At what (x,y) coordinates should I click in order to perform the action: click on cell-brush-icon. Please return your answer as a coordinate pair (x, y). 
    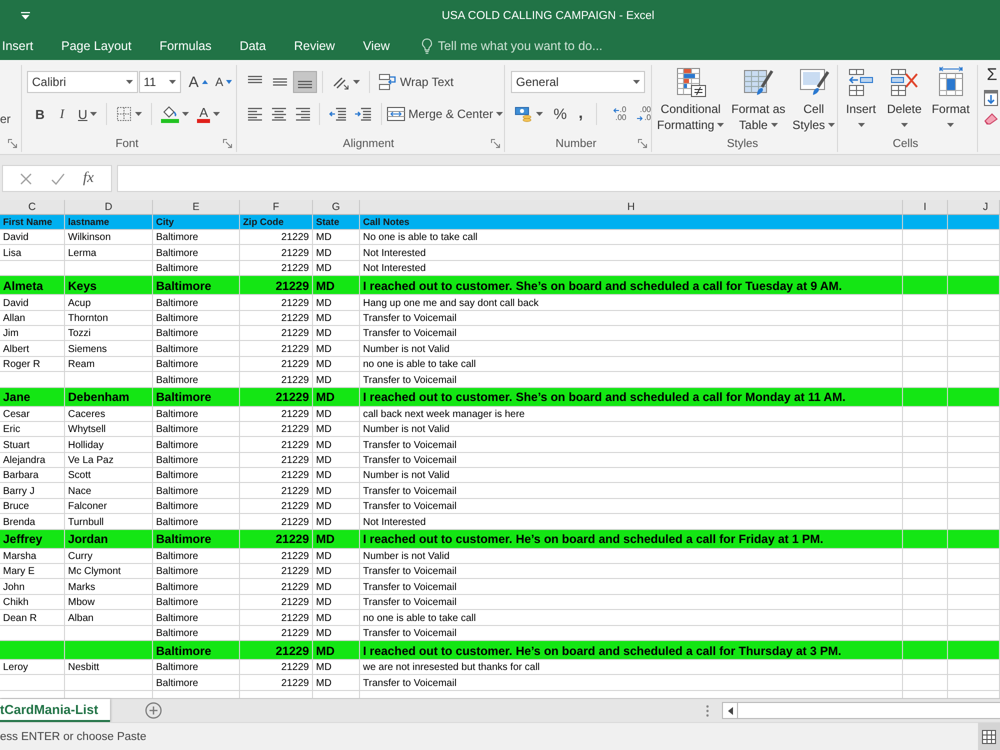
    Looking at the image, I should click on (814, 82).